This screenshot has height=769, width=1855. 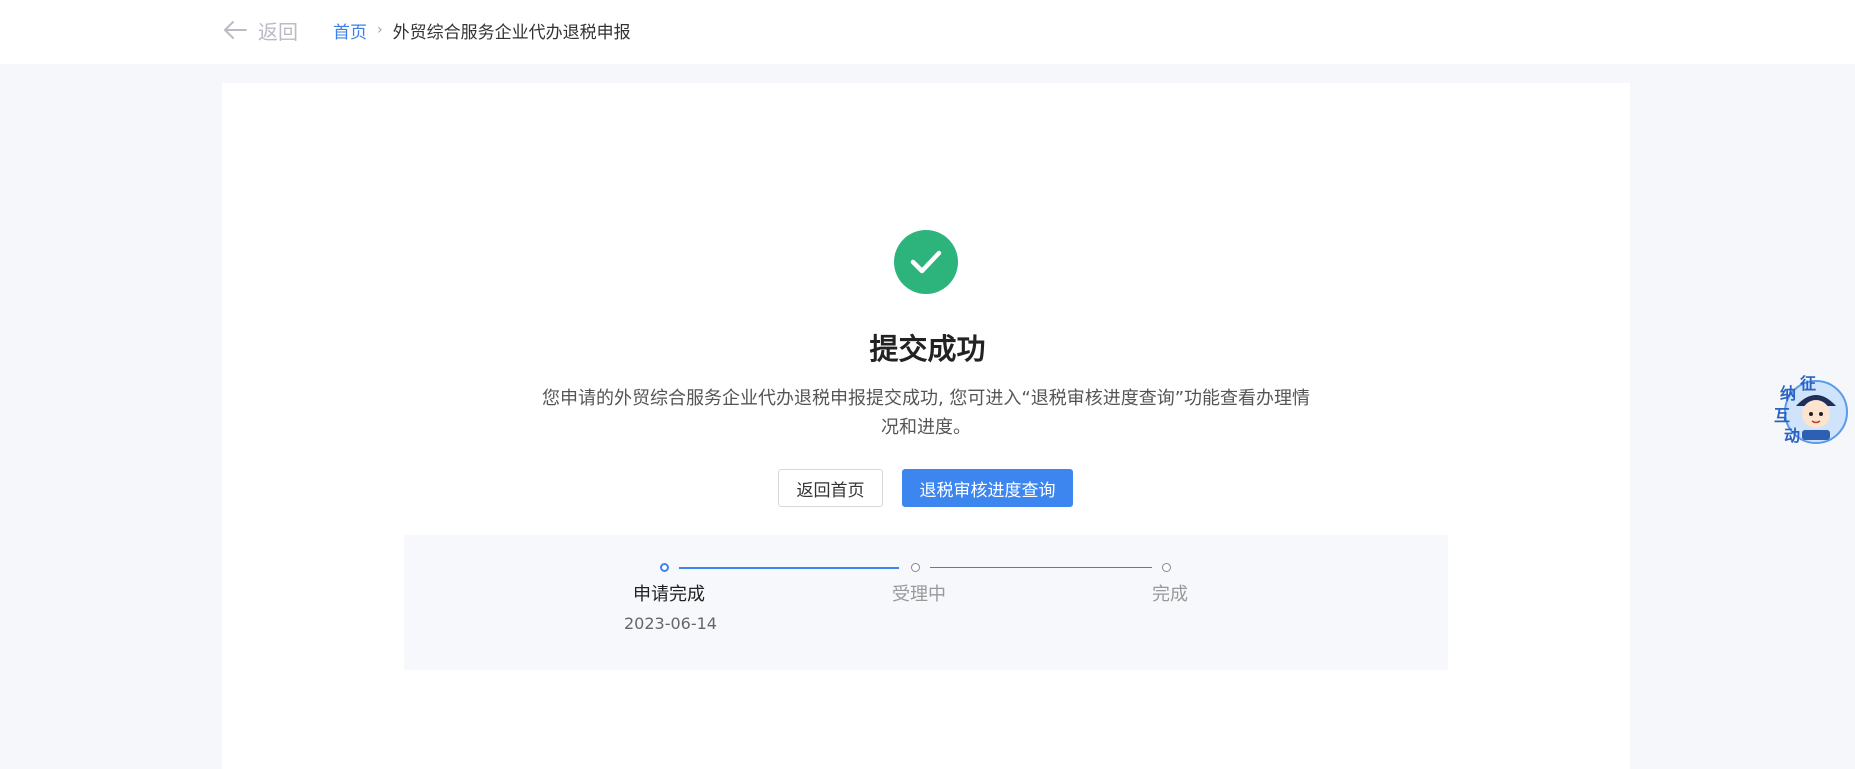 What do you see at coordinates (1170, 594) in the screenshot?
I see `step-label-3: 完成` at bounding box center [1170, 594].